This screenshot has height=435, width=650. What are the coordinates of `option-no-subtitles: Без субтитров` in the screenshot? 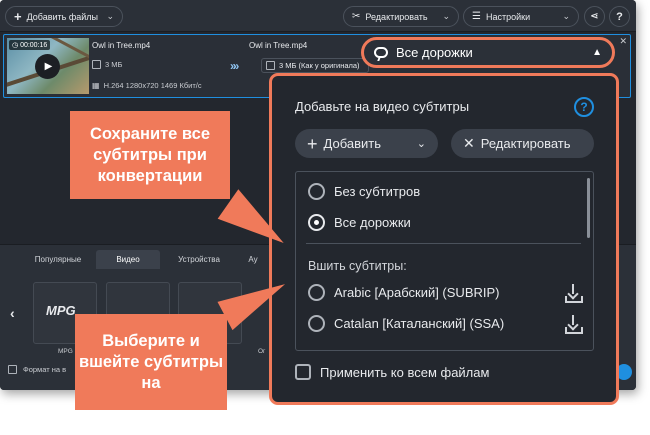 It's located at (445, 191).